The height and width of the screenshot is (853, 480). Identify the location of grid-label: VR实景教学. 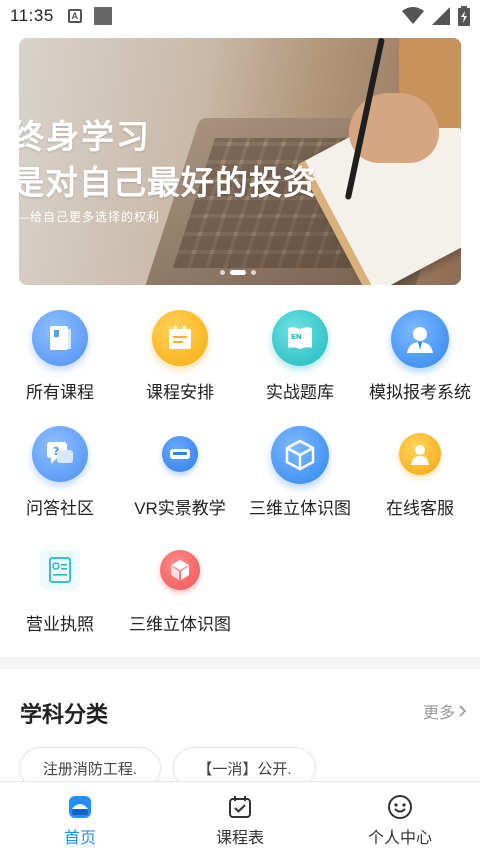
(180, 508).